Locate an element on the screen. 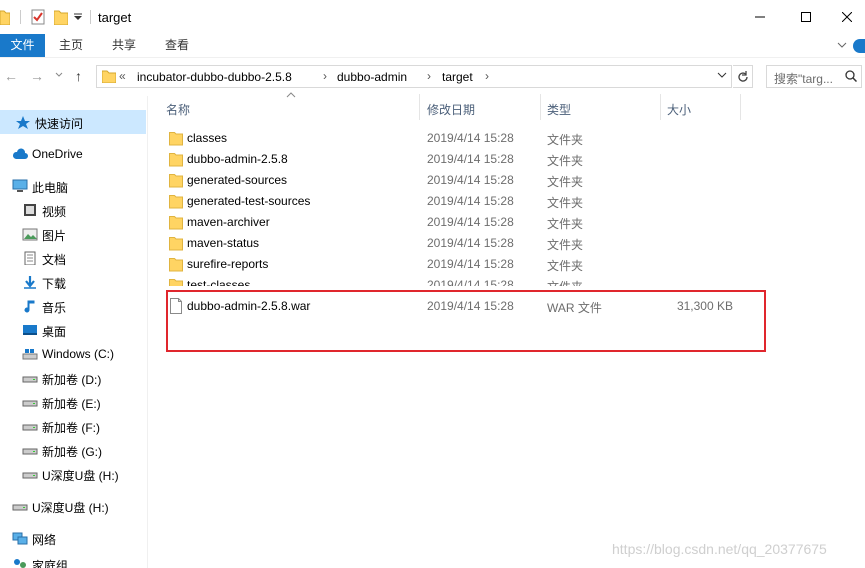  maximize-button is located at coordinates (806, 17).